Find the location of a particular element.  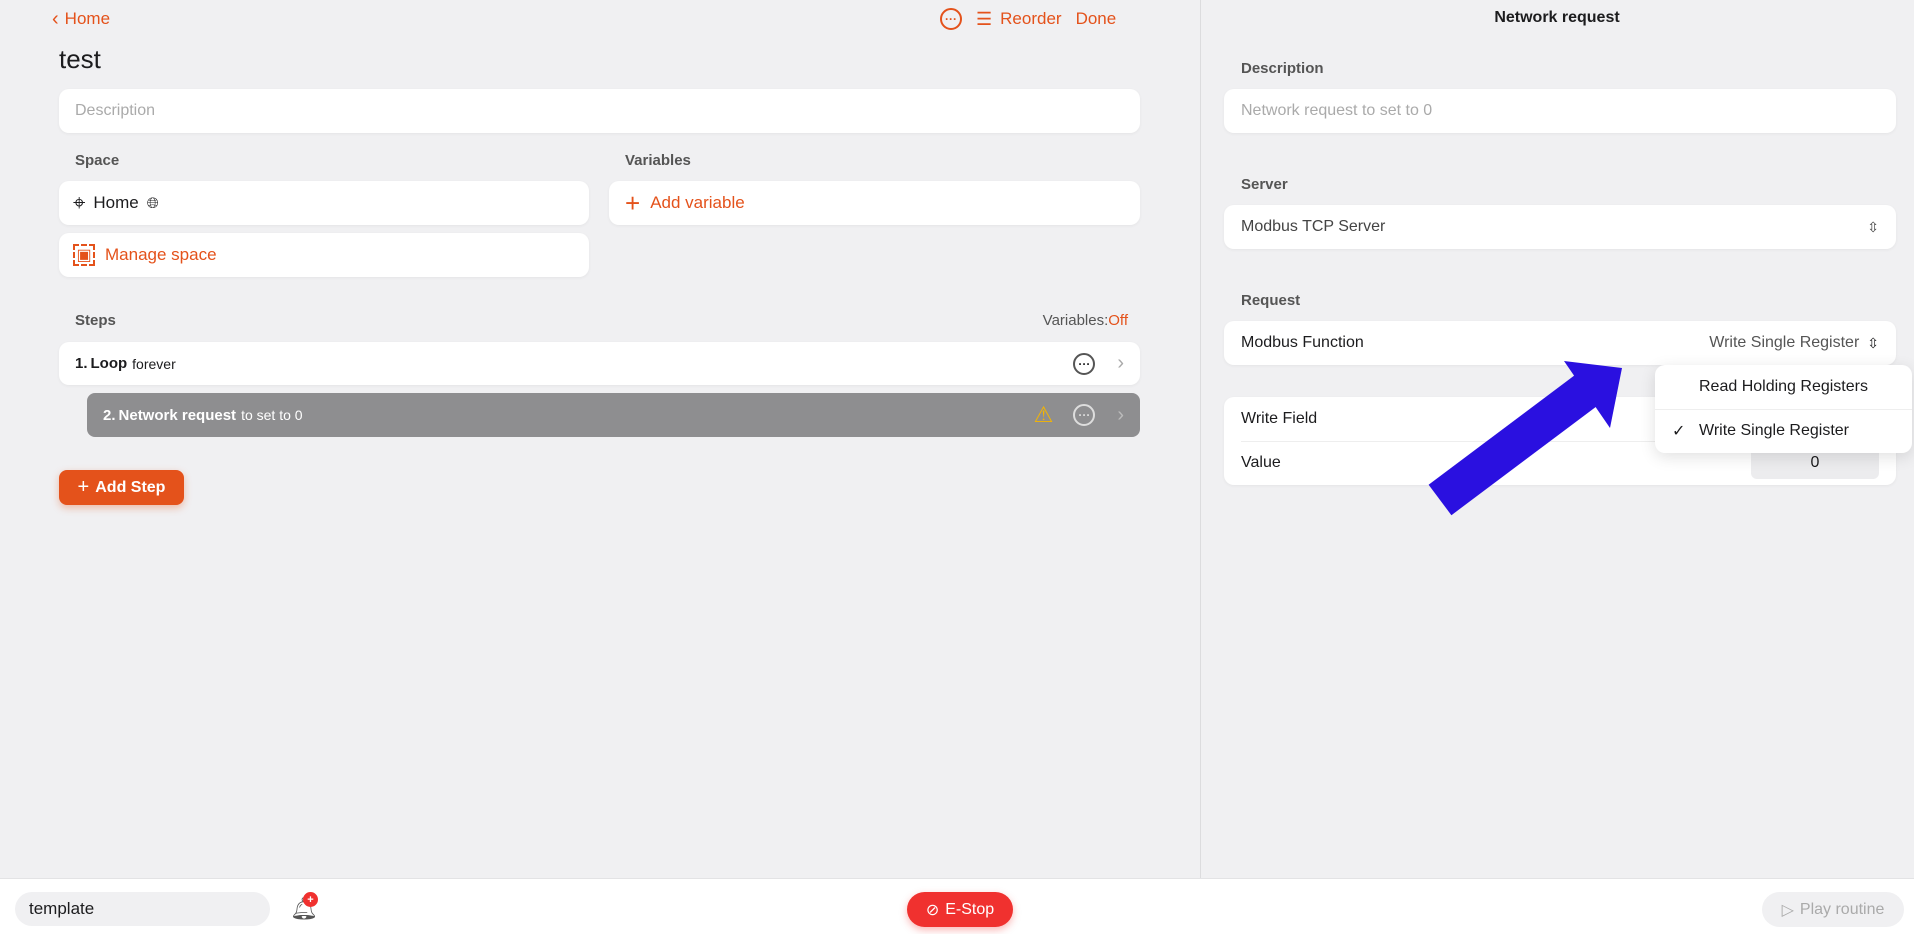

play-icon: ▷ is located at coordinates (1787, 910).